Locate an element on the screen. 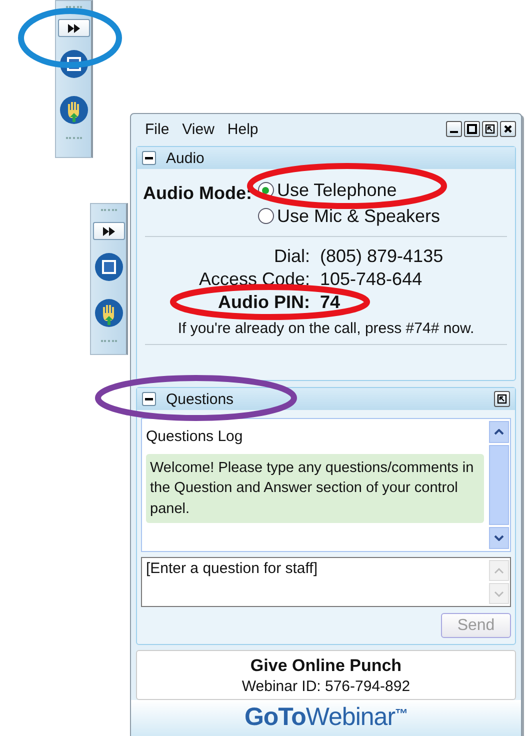 The width and height of the screenshot is (527, 736). minimize-button is located at coordinates (454, 129).